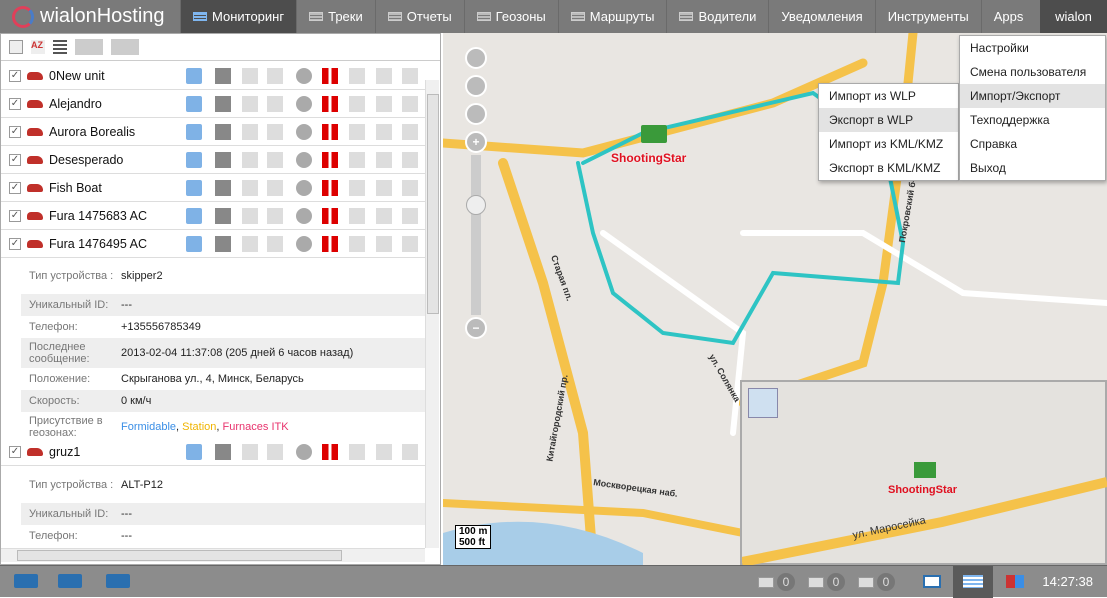 This screenshot has width=1107, height=598. What do you see at coordinates (821, 16) in the screenshot?
I see `tab-notifications: Уведомления` at bounding box center [821, 16].